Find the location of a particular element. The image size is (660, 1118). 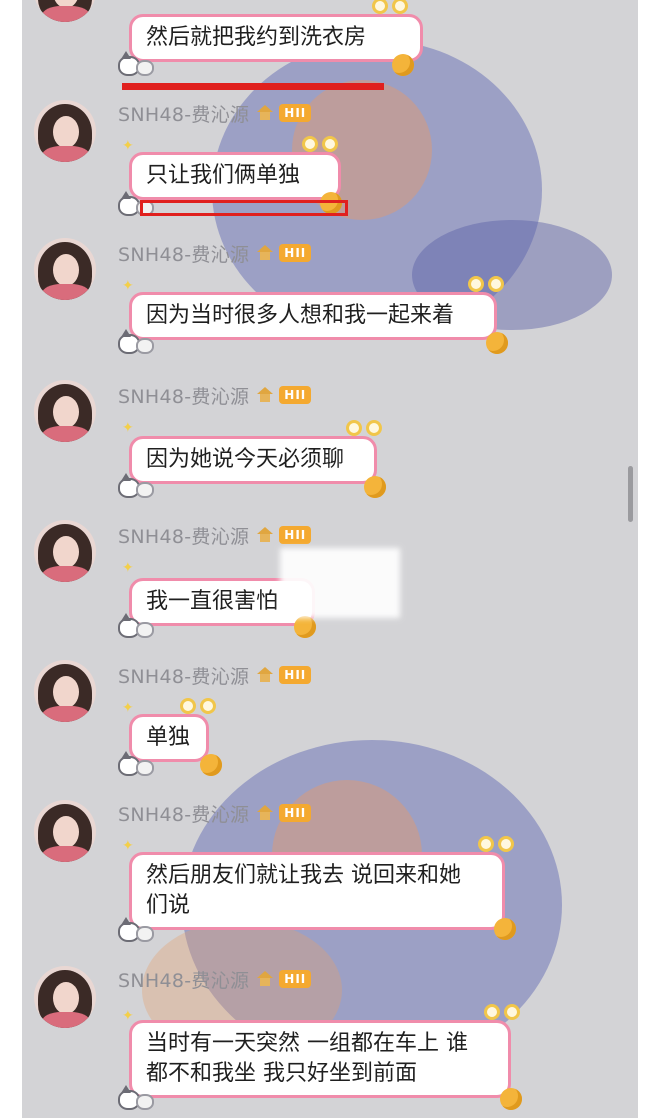

annotation-underline is located at coordinates (253, 86).